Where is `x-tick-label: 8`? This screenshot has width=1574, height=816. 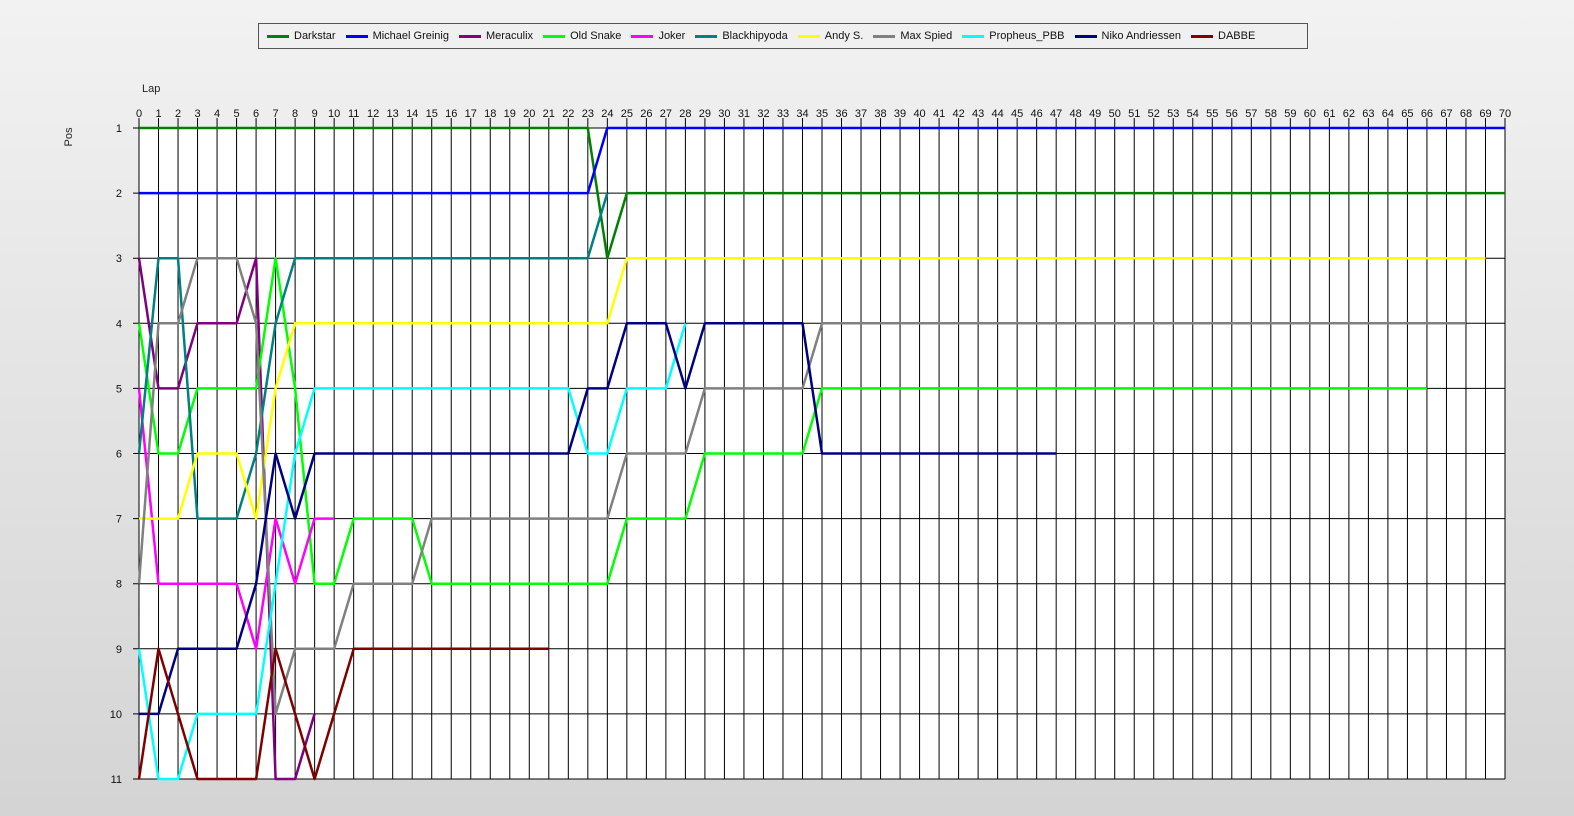 x-tick-label: 8 is located at coordinates (295, 114).